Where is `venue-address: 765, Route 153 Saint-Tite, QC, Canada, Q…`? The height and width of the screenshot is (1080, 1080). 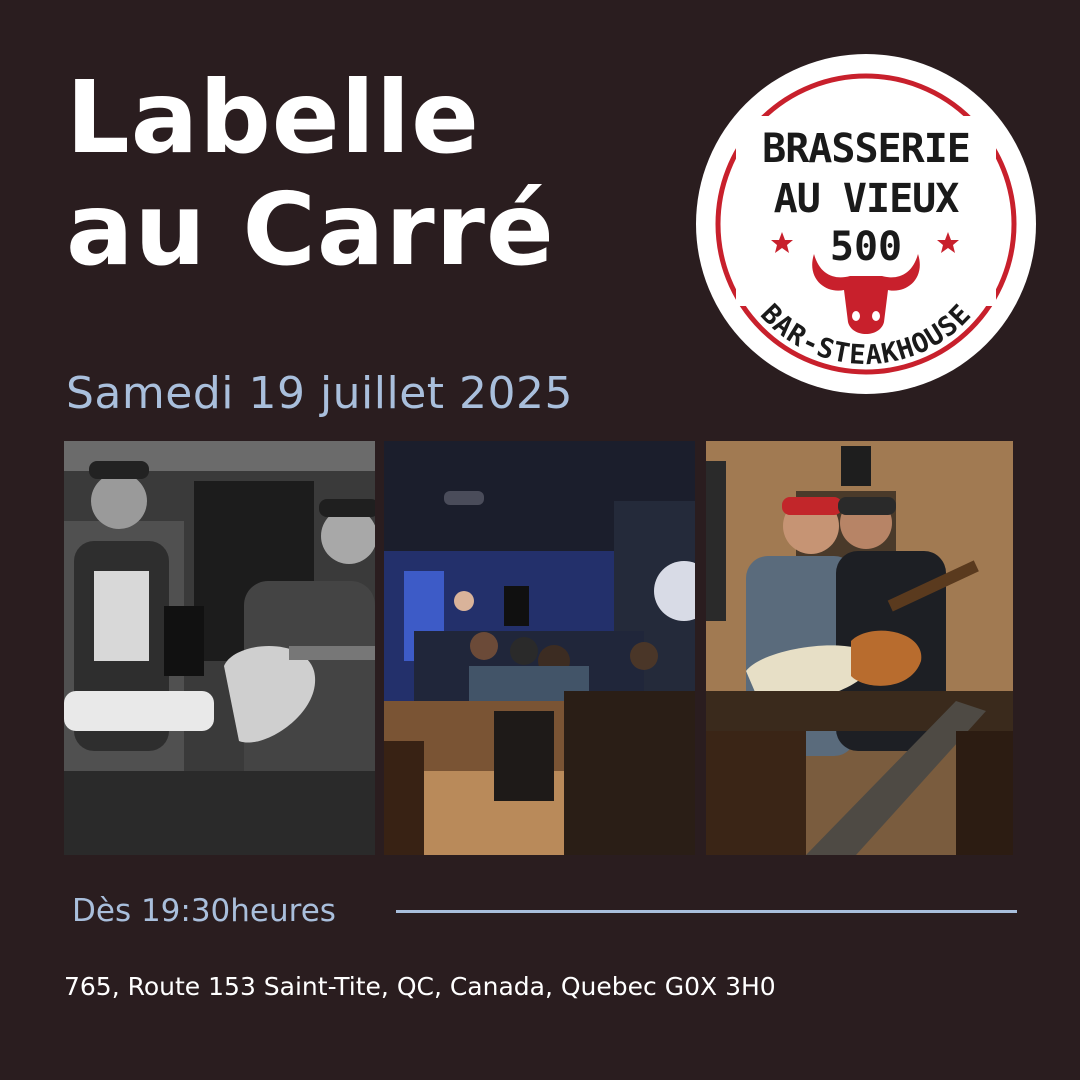
venue-address: 765, Route 153 Saint-Tite, QC, Canada, Q… is located at coordinates (420, 986).